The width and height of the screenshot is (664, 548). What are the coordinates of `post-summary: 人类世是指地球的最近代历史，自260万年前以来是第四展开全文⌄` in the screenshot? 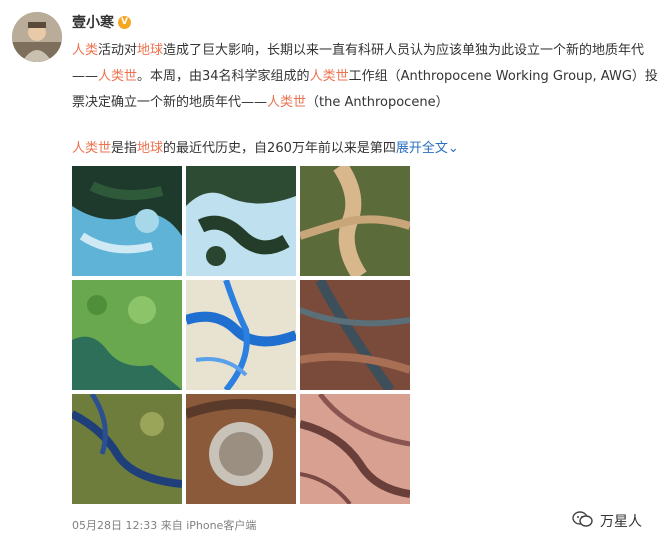 It's located at (367, 149).